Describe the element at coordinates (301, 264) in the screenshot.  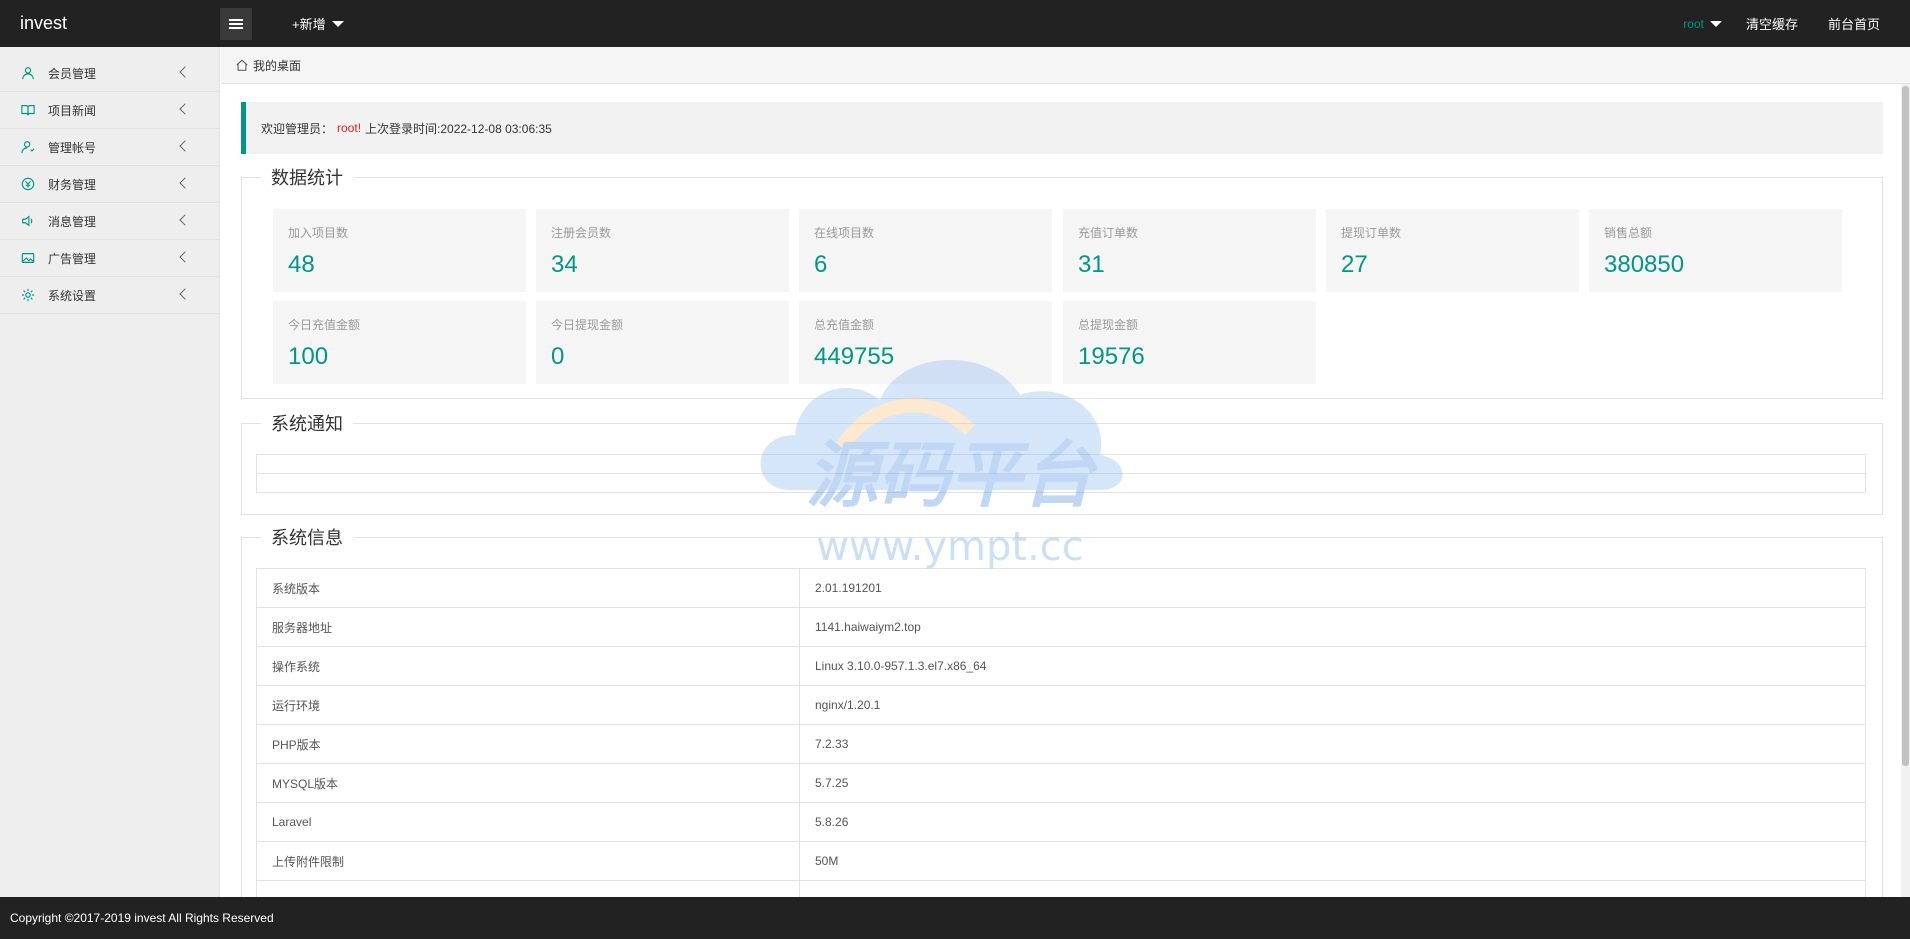
I see `stat-value: 48` at that location.